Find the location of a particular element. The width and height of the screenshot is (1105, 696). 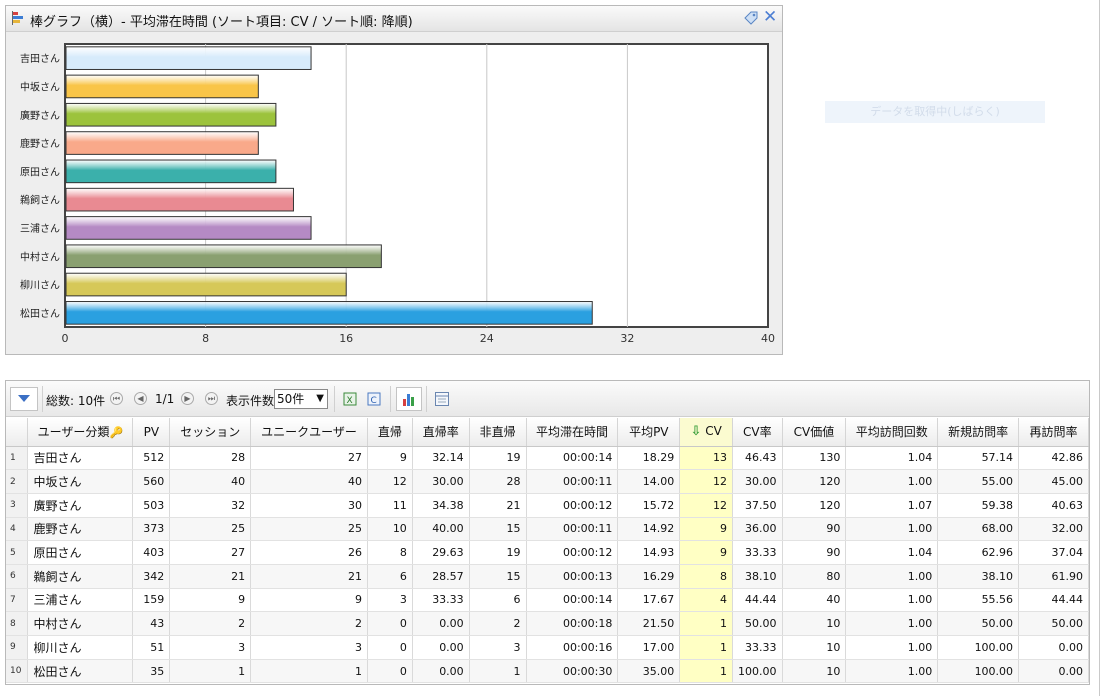

x-tick-label: 40 is located at coordinates (768, 338).